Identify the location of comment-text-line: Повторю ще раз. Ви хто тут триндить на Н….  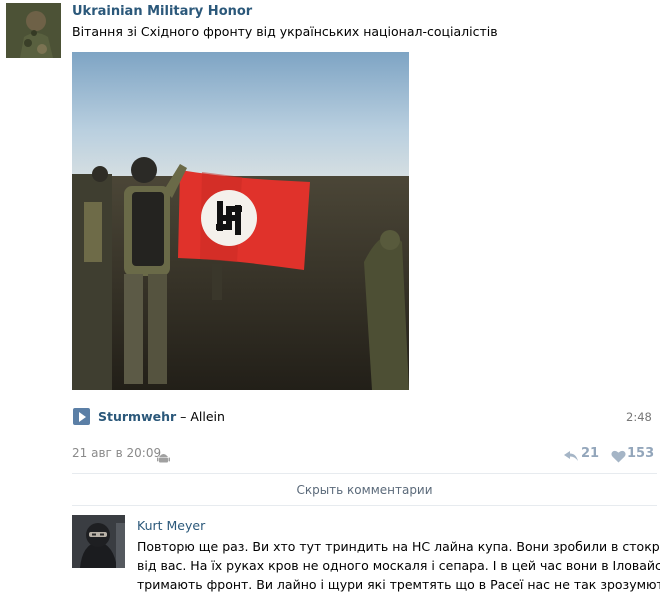
(398, 546).